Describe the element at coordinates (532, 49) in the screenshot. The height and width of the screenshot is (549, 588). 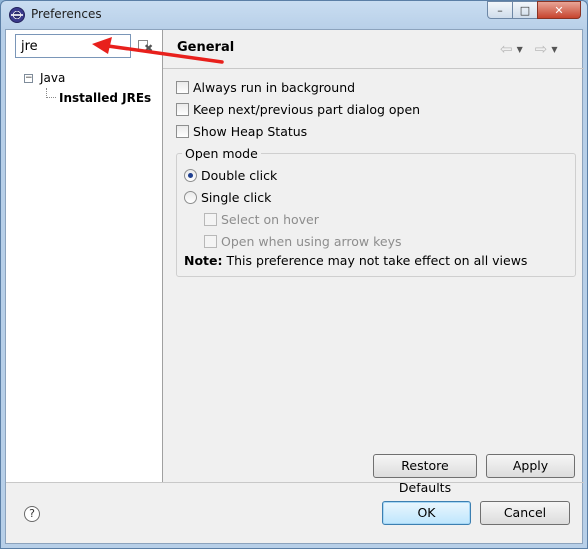
I see `history-navigation: ⇦ ▼ ⇨ ▼` at that location.